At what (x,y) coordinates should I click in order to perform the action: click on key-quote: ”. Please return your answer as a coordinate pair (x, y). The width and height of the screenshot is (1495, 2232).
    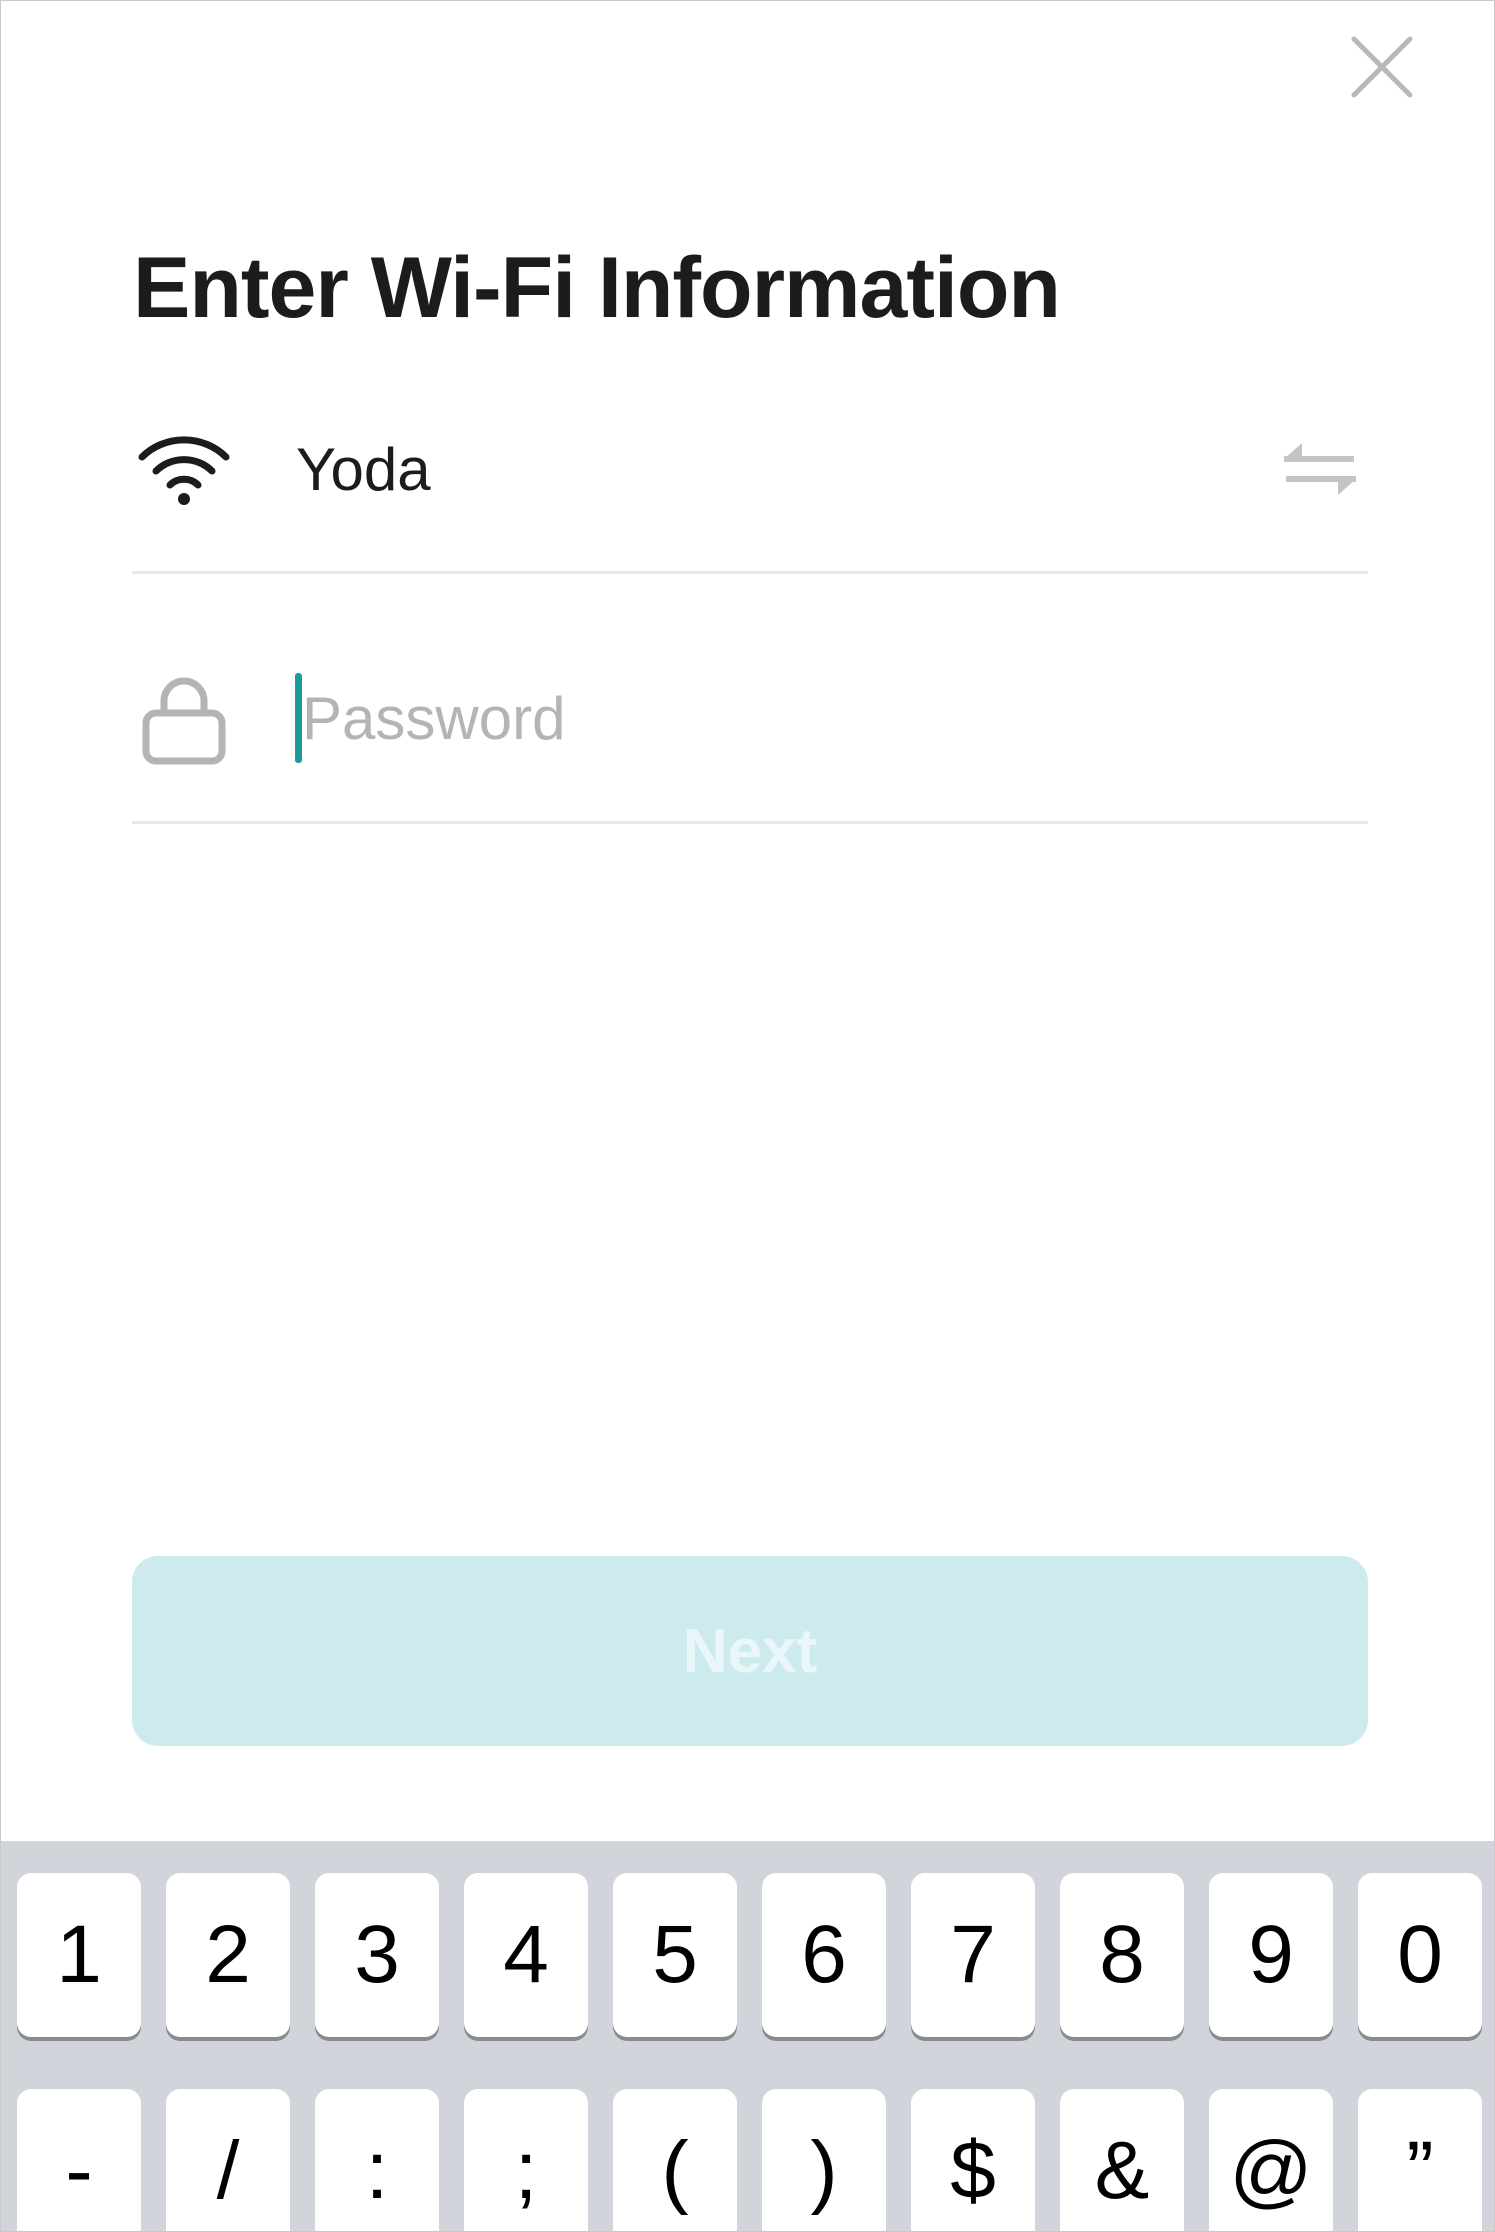
    Looking at the image, I should click on (1420, 2160).